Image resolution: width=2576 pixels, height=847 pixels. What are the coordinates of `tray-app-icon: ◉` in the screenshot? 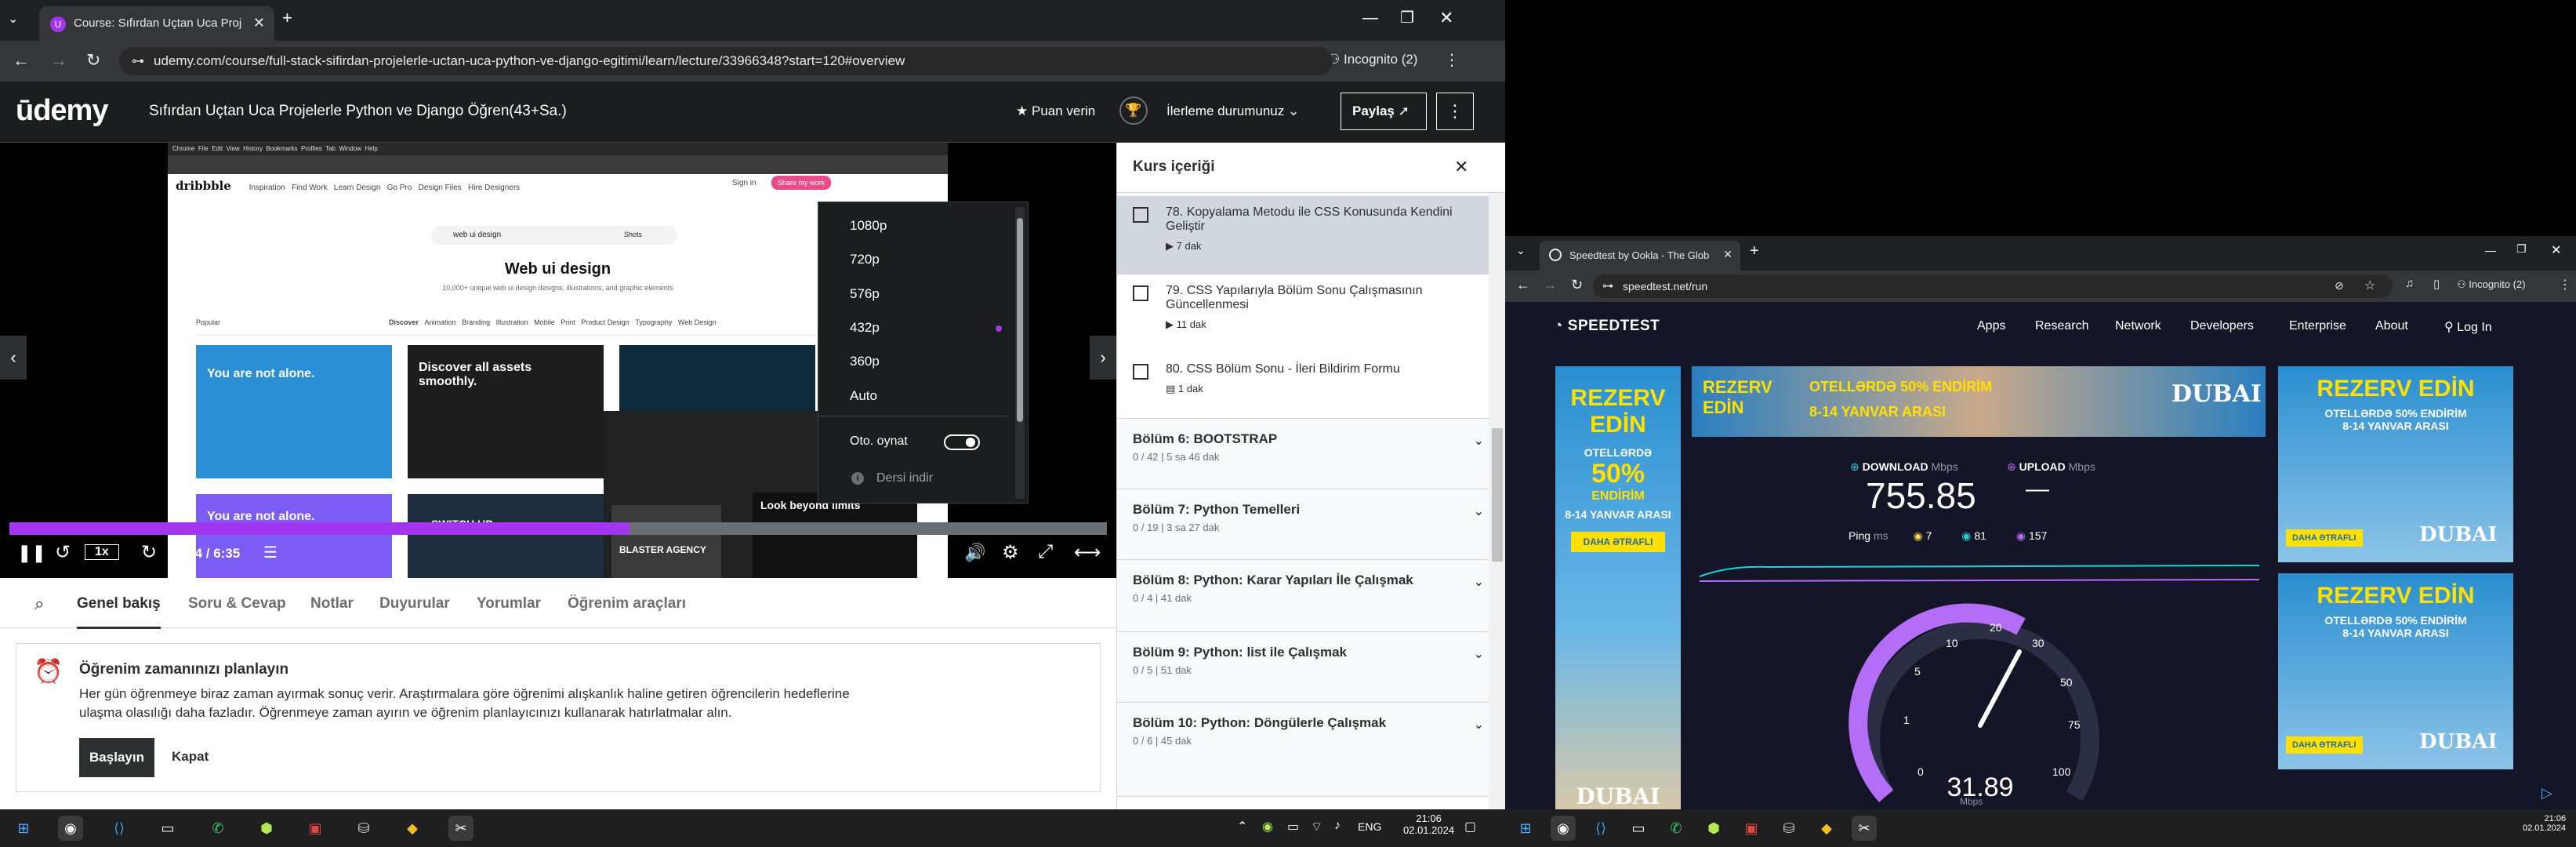 It's located at (1267, 826).